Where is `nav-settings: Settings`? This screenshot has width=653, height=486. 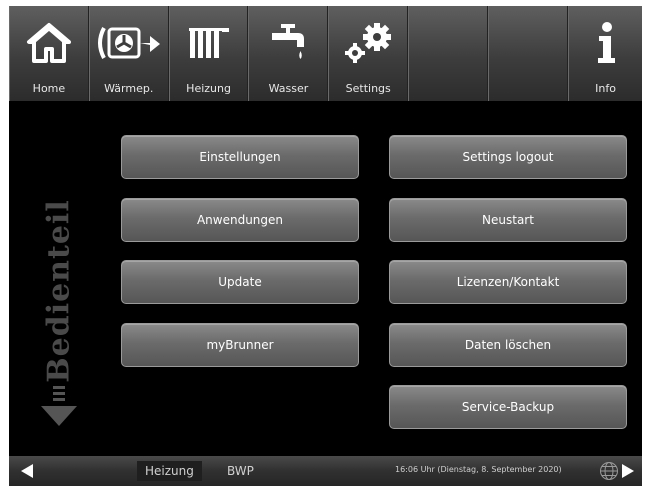 nav-settings: Settings is located at coordinates (368, 53).